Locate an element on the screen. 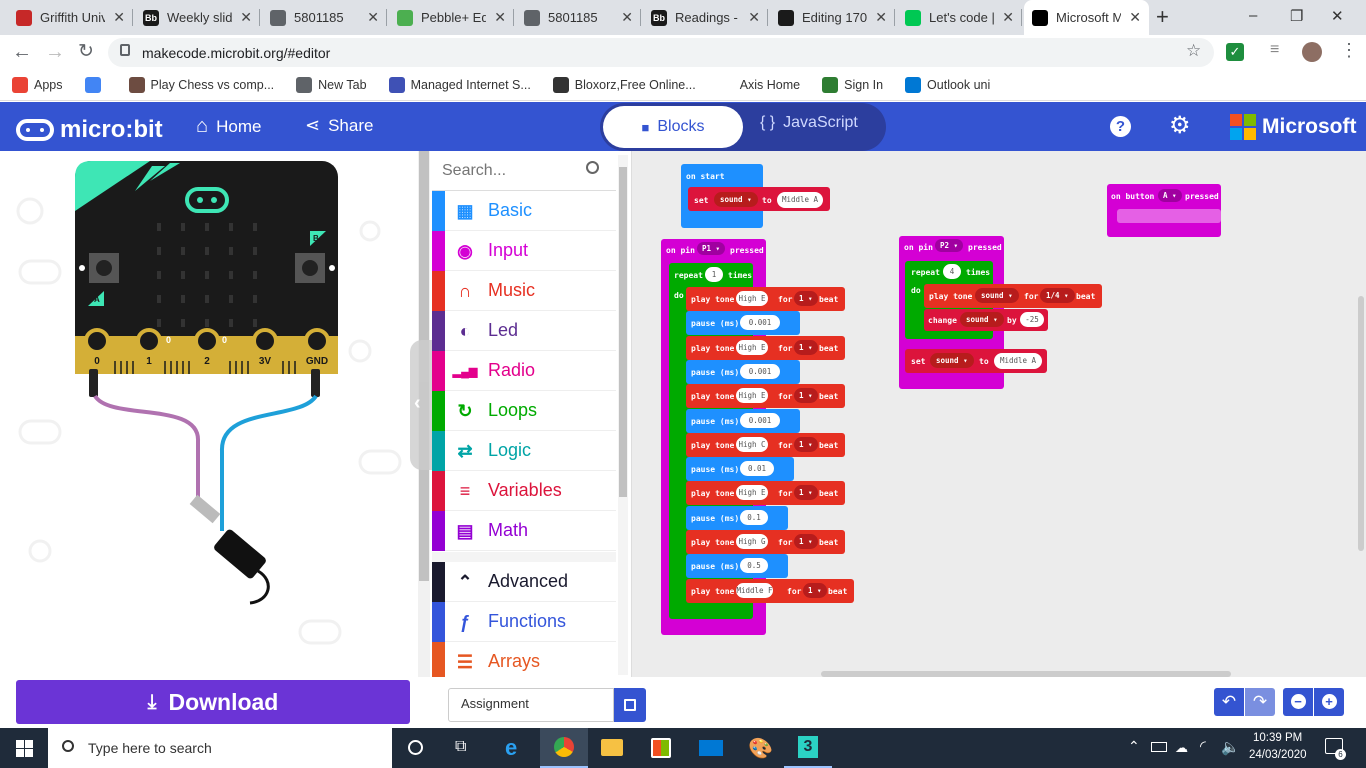 The image size is (1366, 768). toolbox-category-input: ◉ Input is located at coordinates (524, 251).